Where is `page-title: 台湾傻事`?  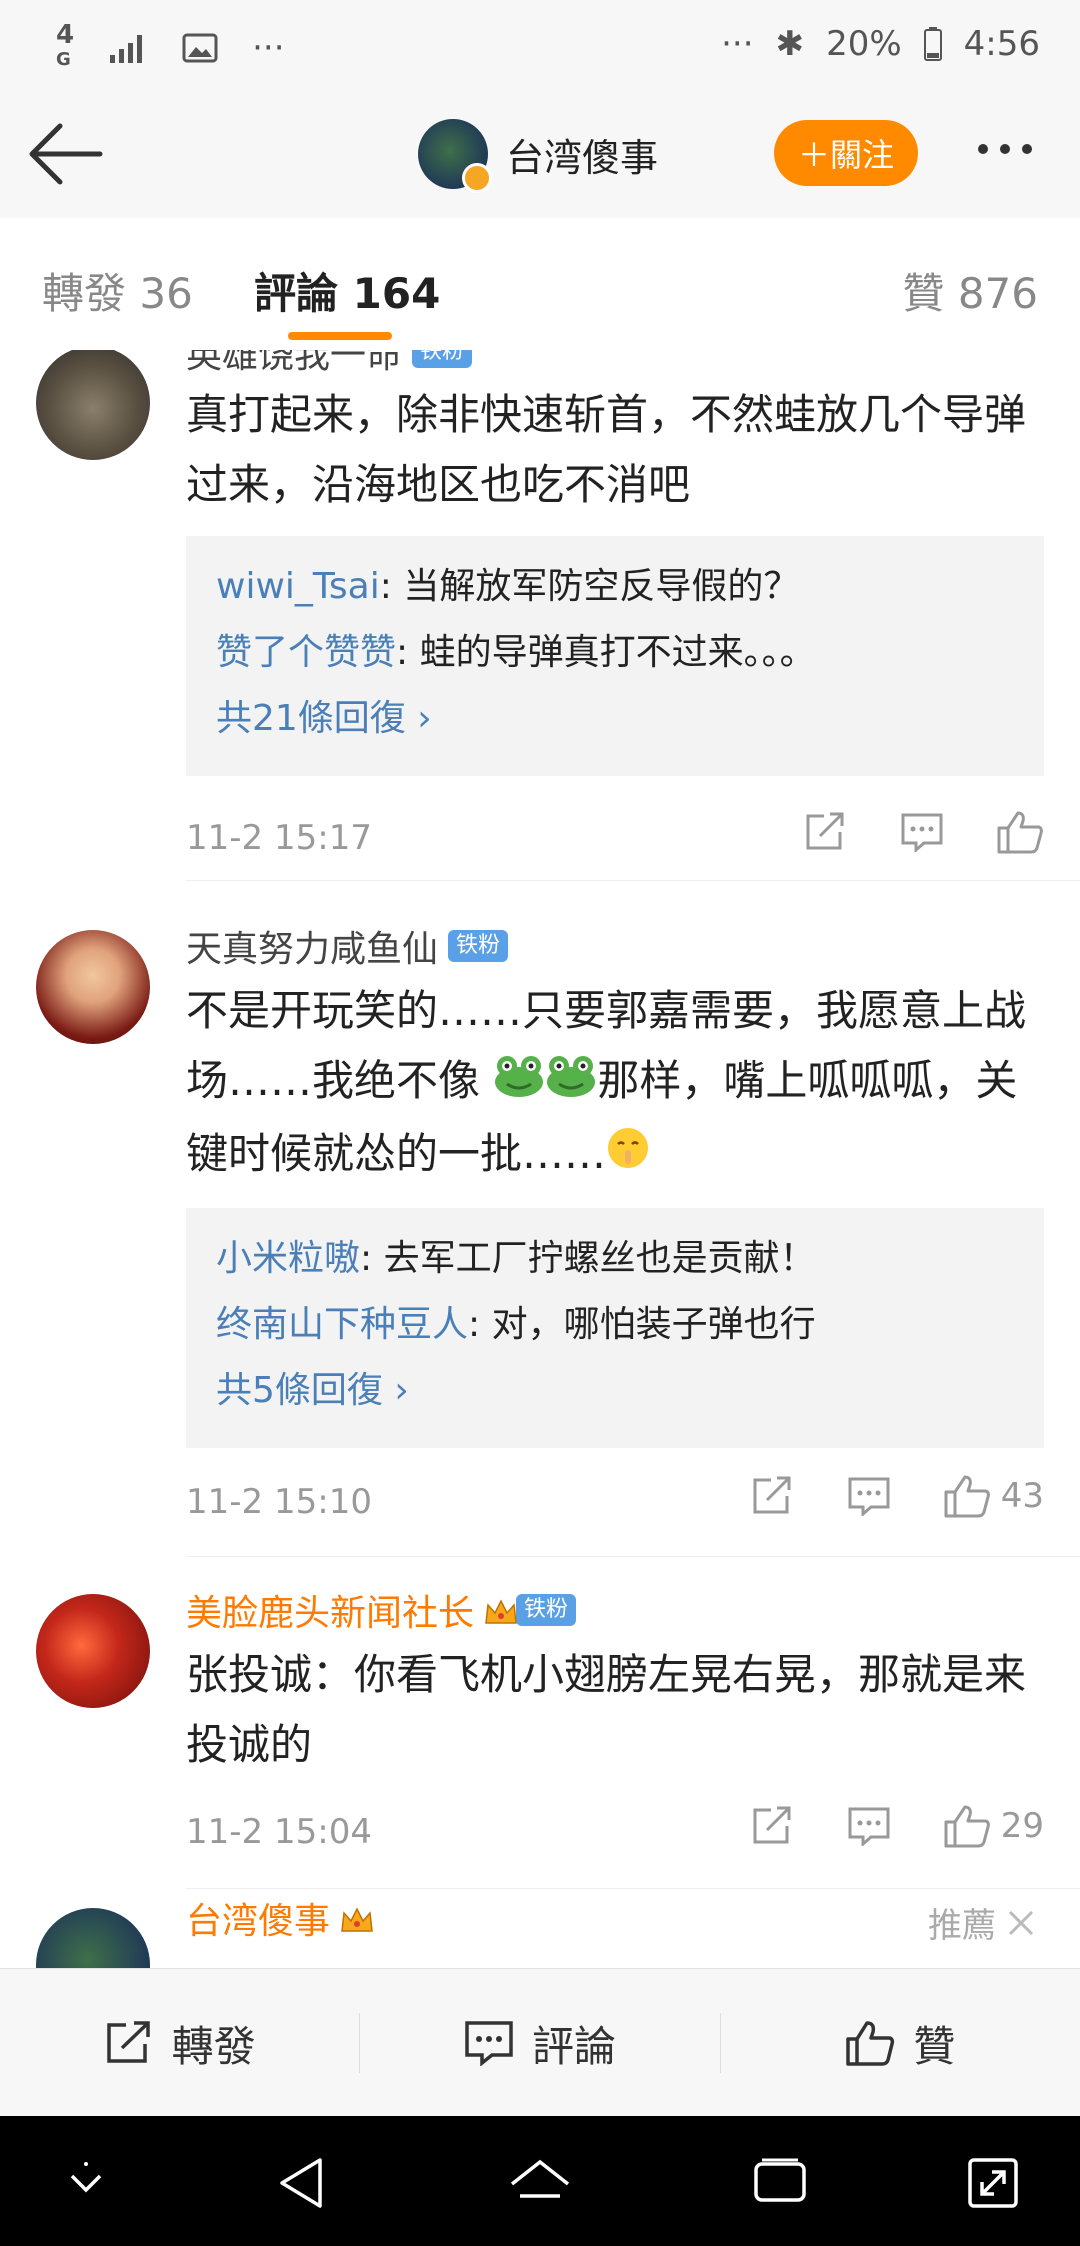
page-title: 台湾傻事 is located at coordinates (582, 157).